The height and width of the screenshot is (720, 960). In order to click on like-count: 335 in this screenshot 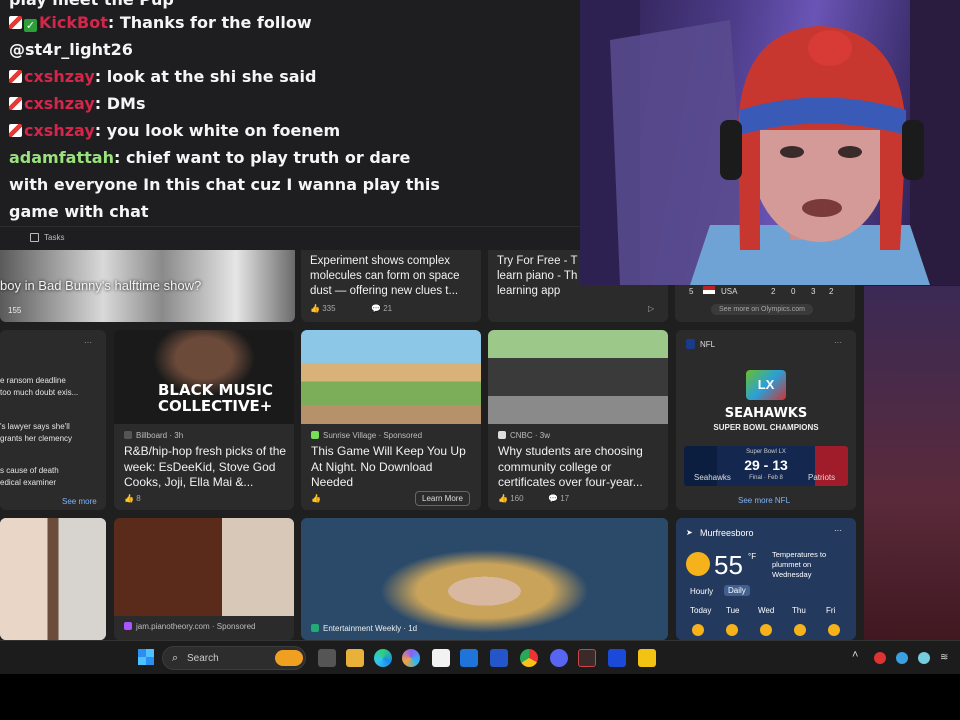, I will do `click(329, 308)`.